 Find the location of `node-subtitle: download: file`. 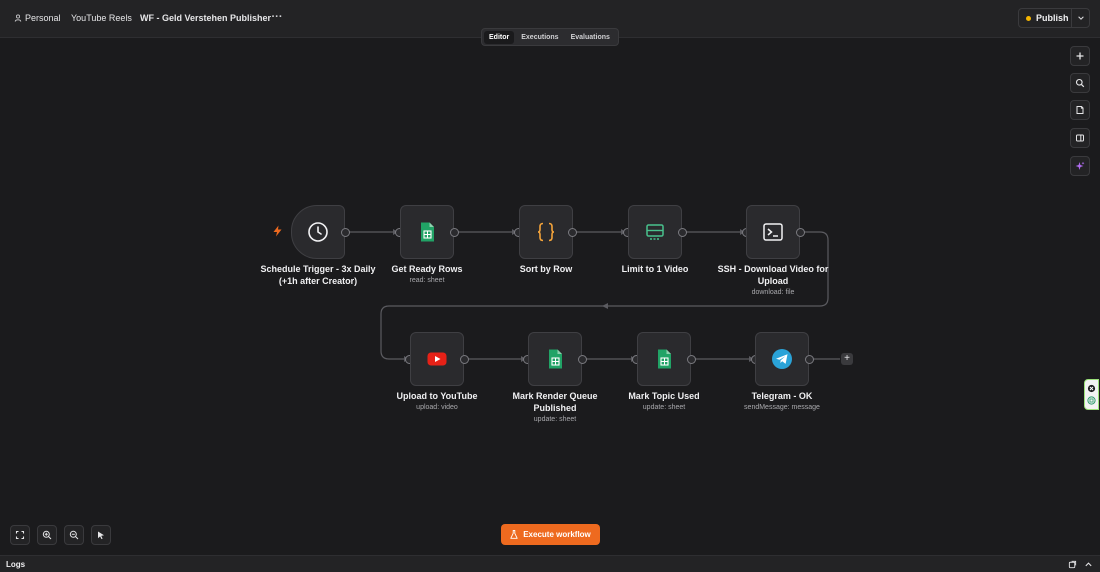

node-subtitle: download: file is located at coordinates (773, 292).